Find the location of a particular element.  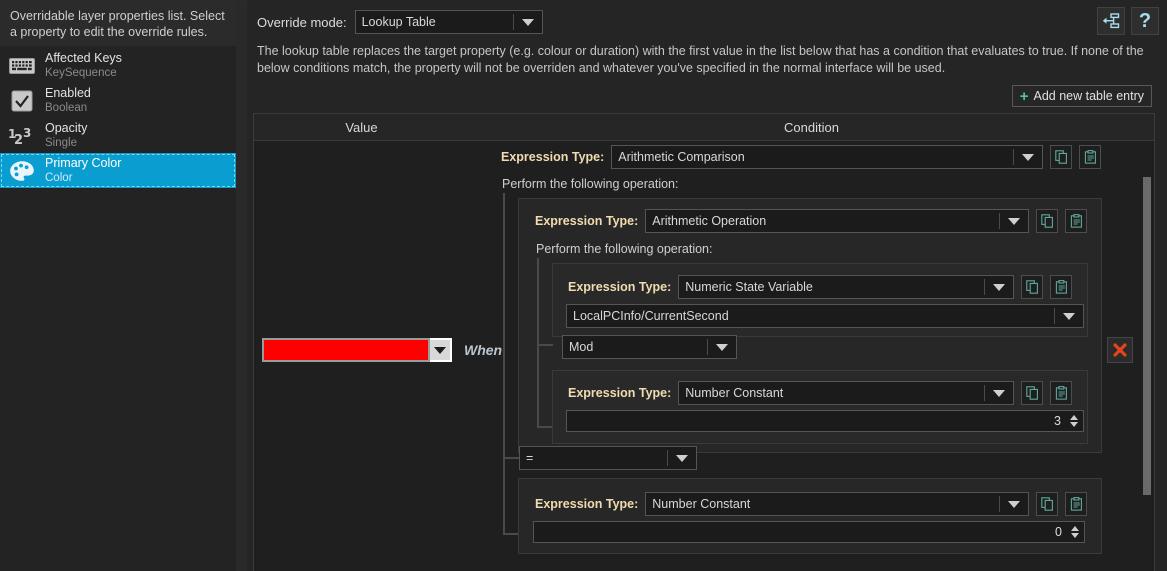

number-constant-input-level1-right: 0 is located at coordinates (809, 532).